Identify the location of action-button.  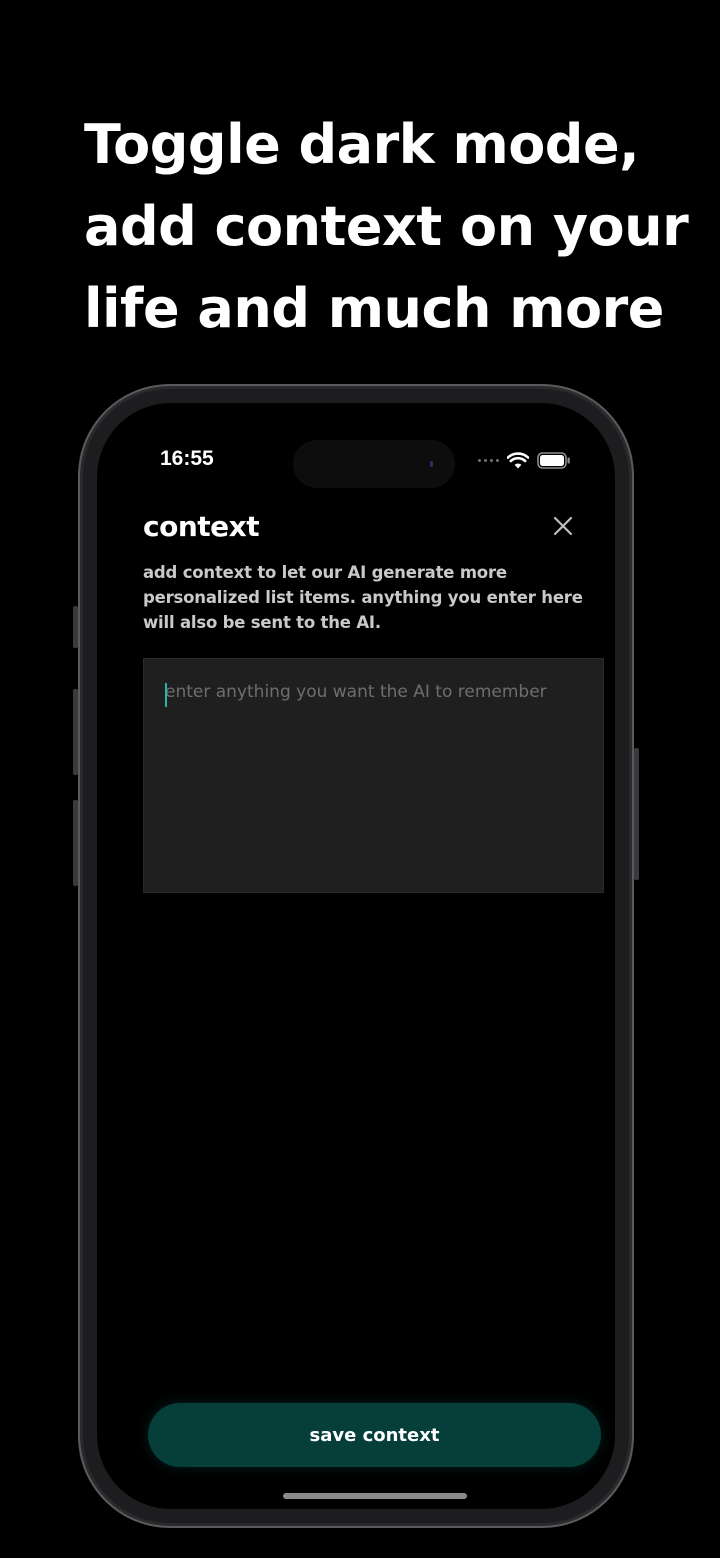
(75, 627).